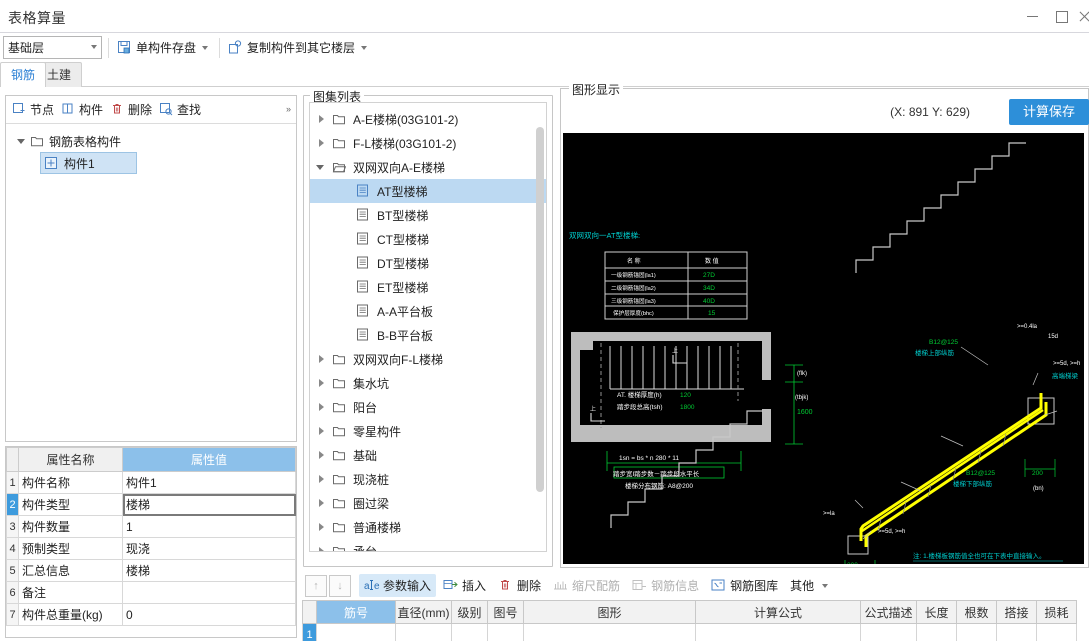 Image resolution: width=1089 pixels, height=641 pixels. Describe the element at coordinates (976, 612) in the screenshot. I see `rebar-header-8: 根数` at that location.